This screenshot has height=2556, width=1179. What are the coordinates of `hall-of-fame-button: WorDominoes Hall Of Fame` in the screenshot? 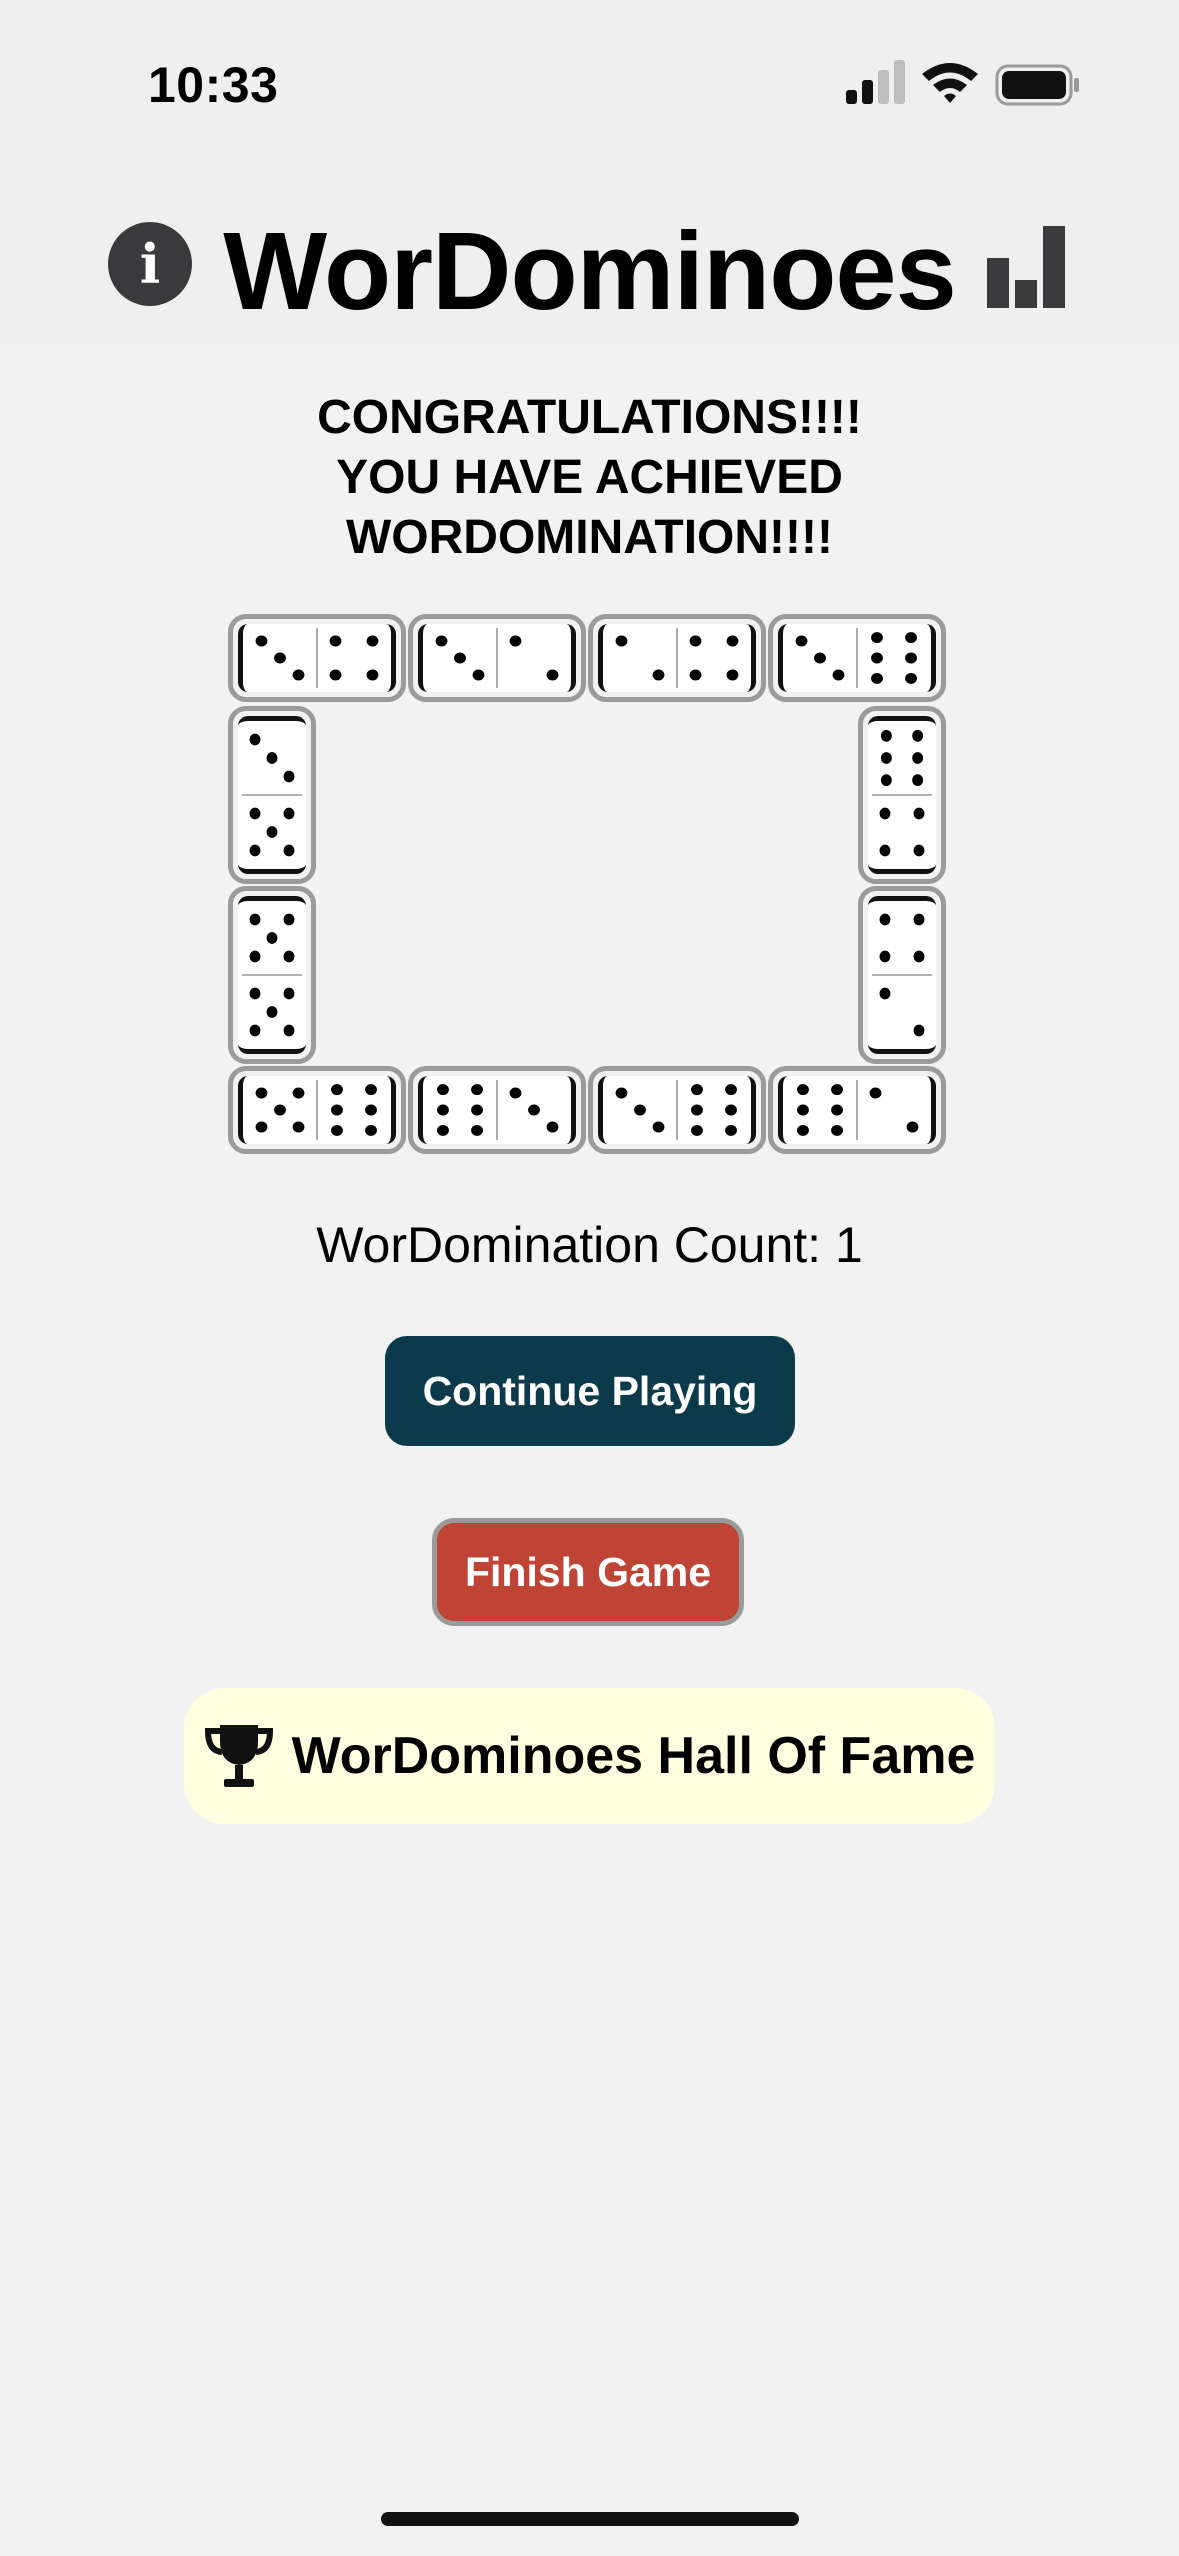 It's located at (589, 1756).